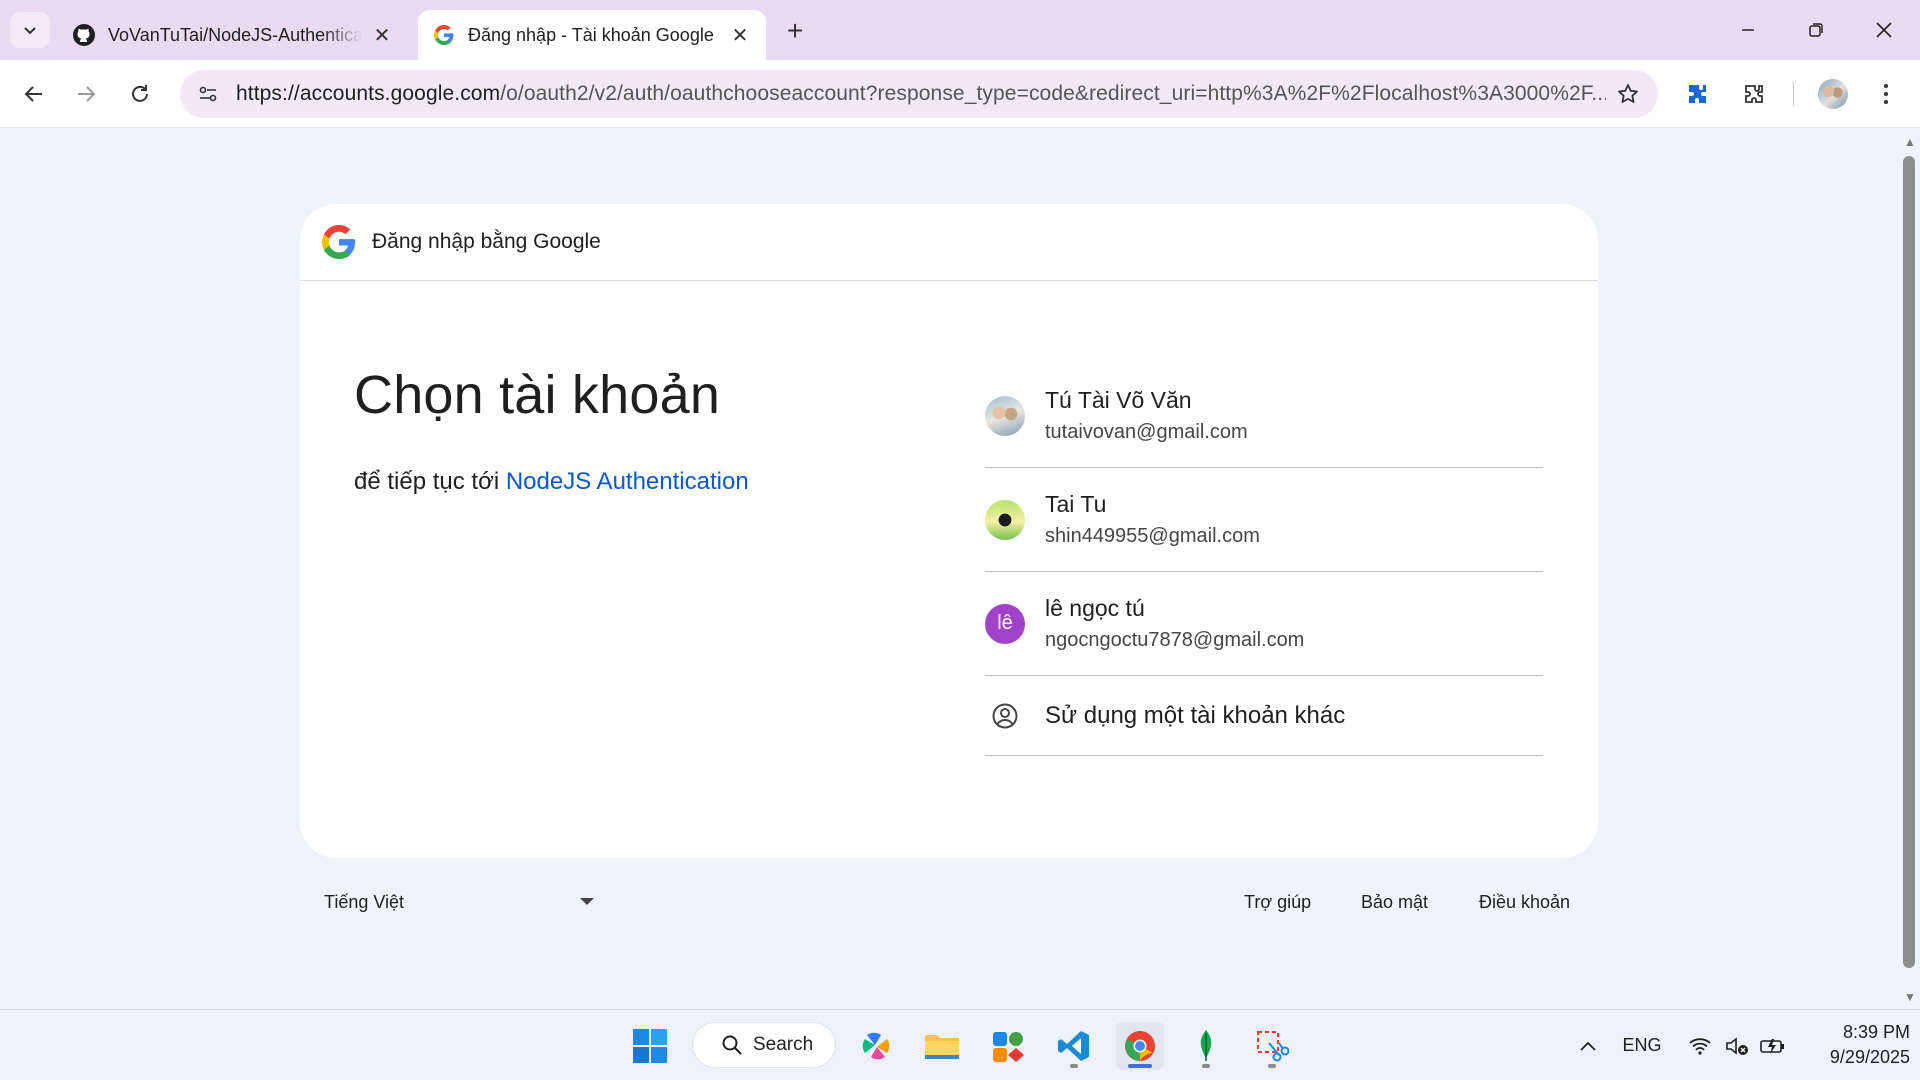 Image resolution: width=1920 pixels, height=1080 pixels. Describe the element at coordinates (1773, 1045) in the screenshot. I see `battery-charging-icon` at that location.